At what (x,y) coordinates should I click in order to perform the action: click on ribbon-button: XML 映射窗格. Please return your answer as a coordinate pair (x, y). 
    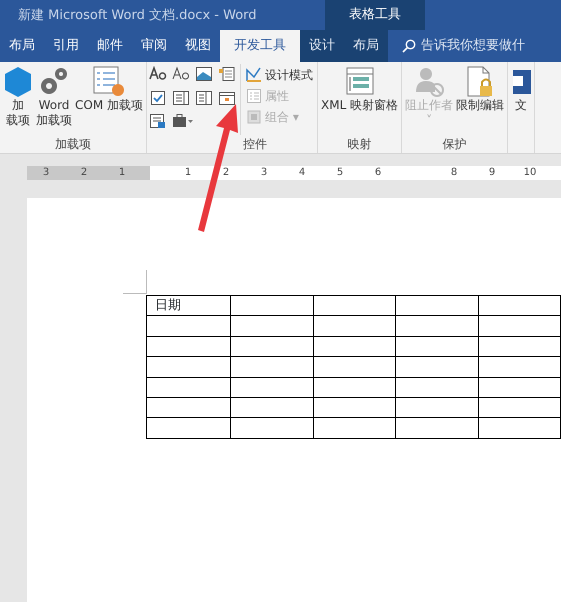
    Looking at the image, I should click on (360, 99).